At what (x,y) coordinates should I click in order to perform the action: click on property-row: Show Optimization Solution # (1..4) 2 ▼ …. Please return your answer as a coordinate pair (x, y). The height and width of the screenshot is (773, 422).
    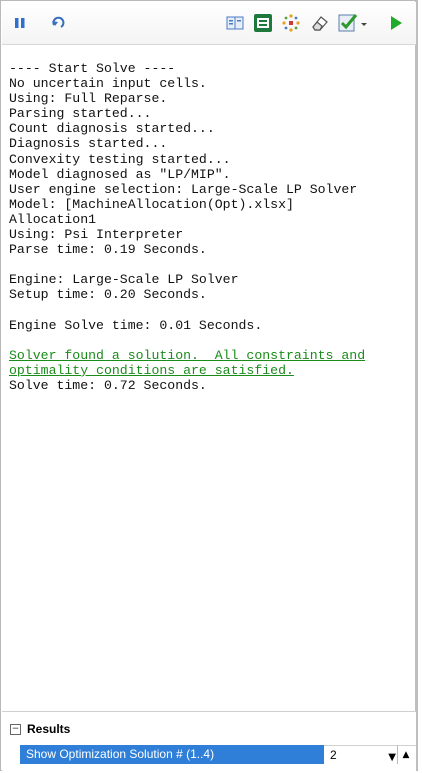
    Looking at the image, I should click on (218, 754).